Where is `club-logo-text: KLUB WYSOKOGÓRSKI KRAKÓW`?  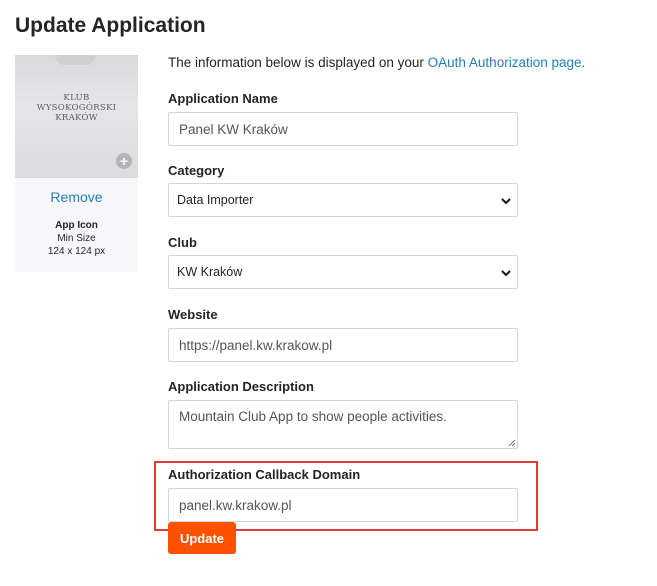
club-logo-text: KLUB WYSOKOGÓRSKI KRAKÓW is located at coordinates (76, 108).